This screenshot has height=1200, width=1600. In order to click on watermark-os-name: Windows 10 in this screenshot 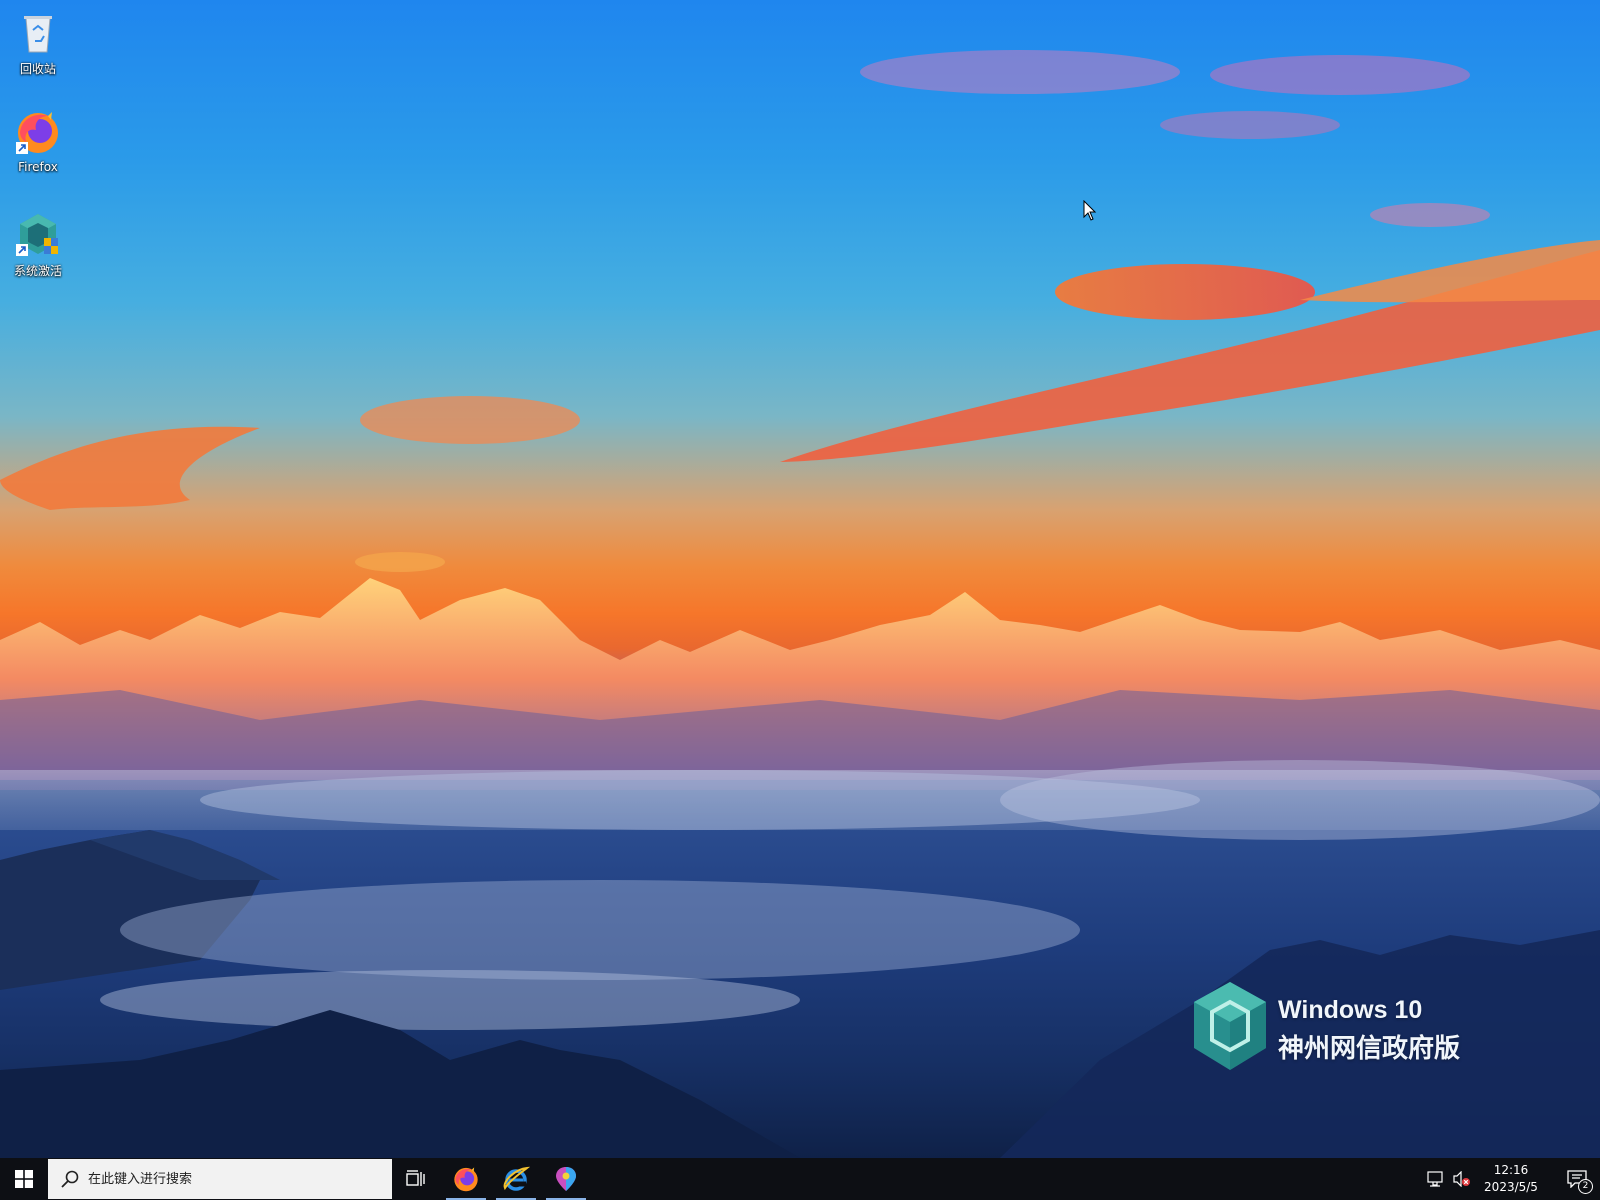, I will do `click(1350, 1010)`.